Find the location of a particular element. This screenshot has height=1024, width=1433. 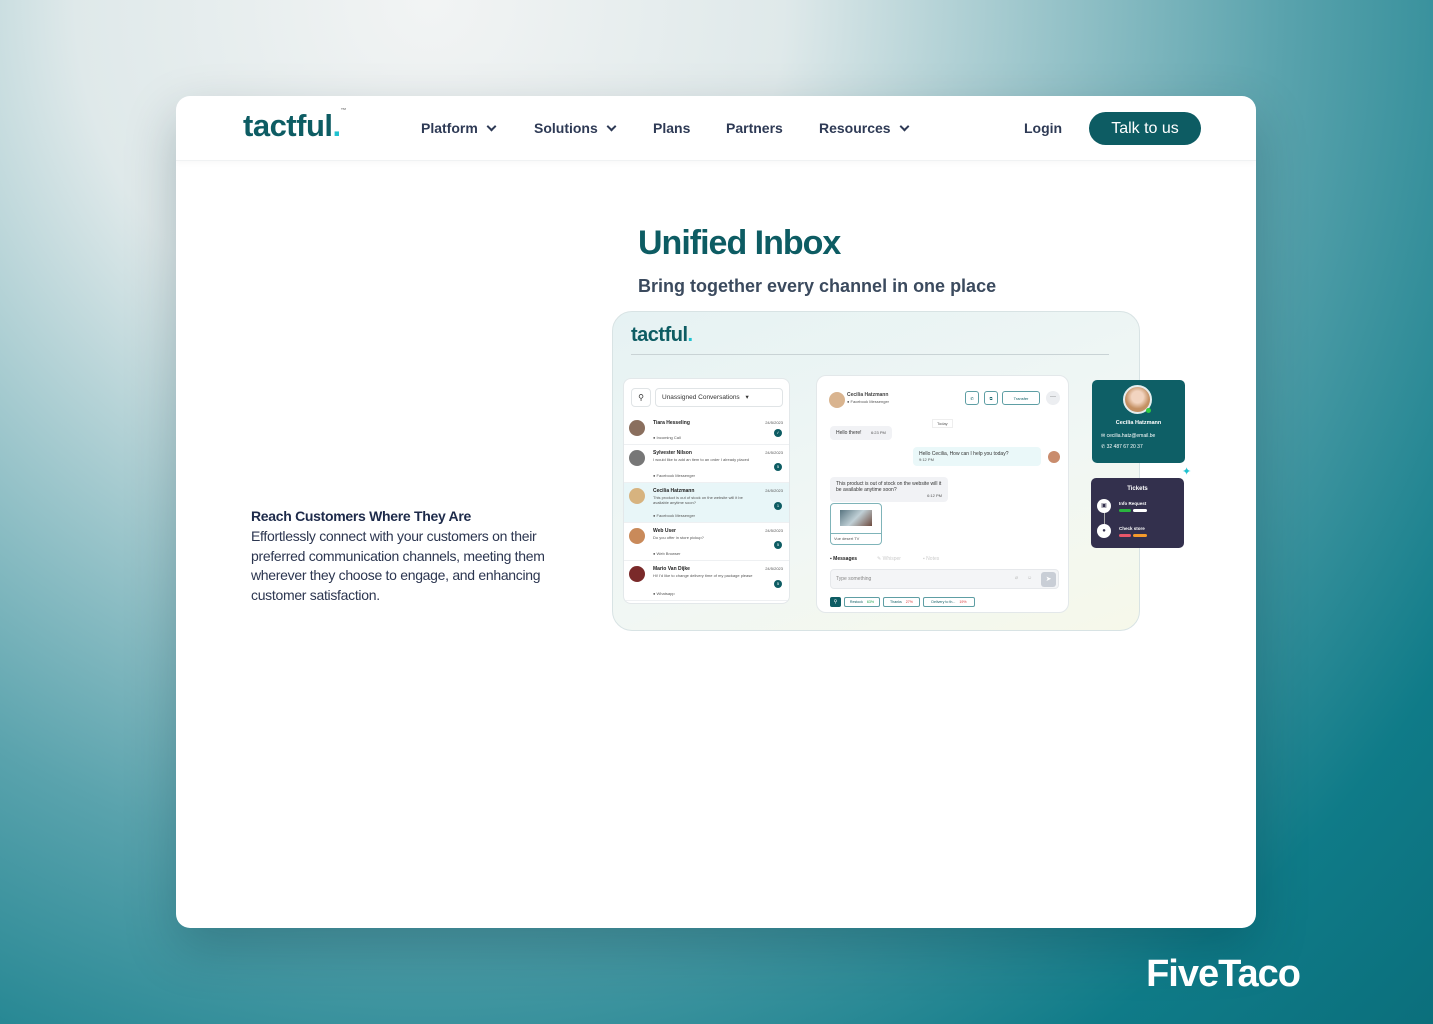

tickets-card: Tickets ▣ Info Request ● Check store is located at coordinates (1137, 513).